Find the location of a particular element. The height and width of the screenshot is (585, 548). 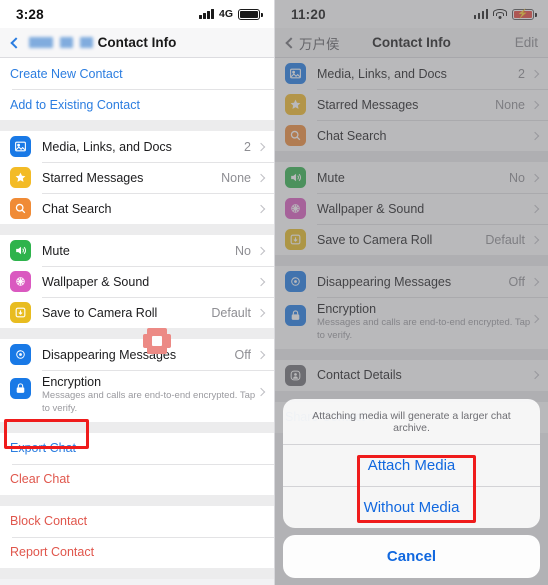

row-mute: Mute No is located at coordinates (137, 250).